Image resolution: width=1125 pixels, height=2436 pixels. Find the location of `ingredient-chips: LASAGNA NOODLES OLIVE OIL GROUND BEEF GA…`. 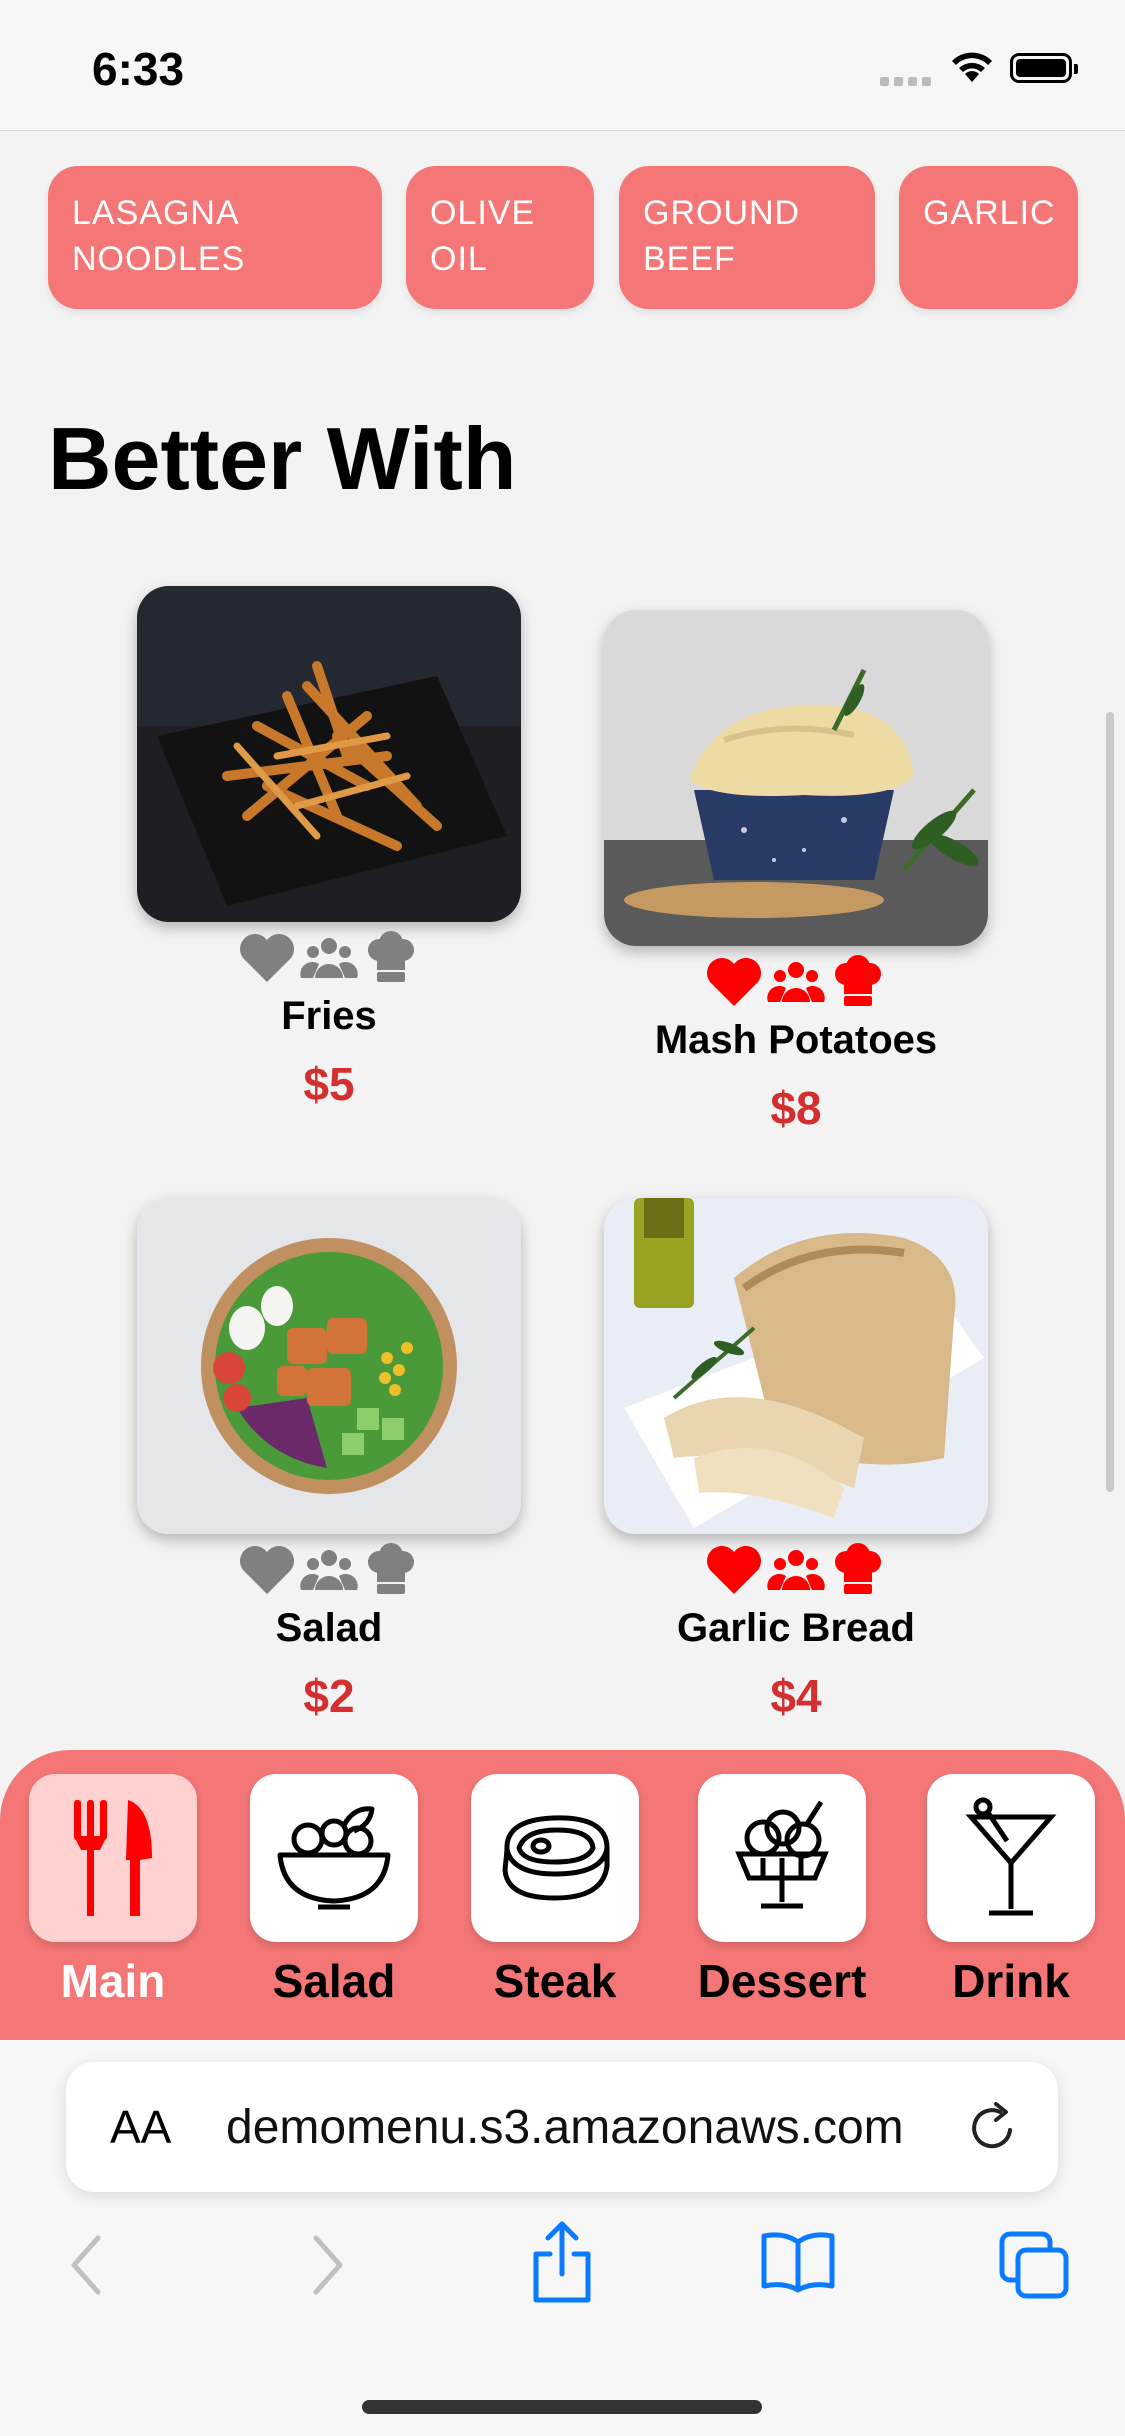

ingredient-chips: LASAGNA NOODLES OLIVE OIL GROUND BEEF GA… is located at coordinates (562, 238).